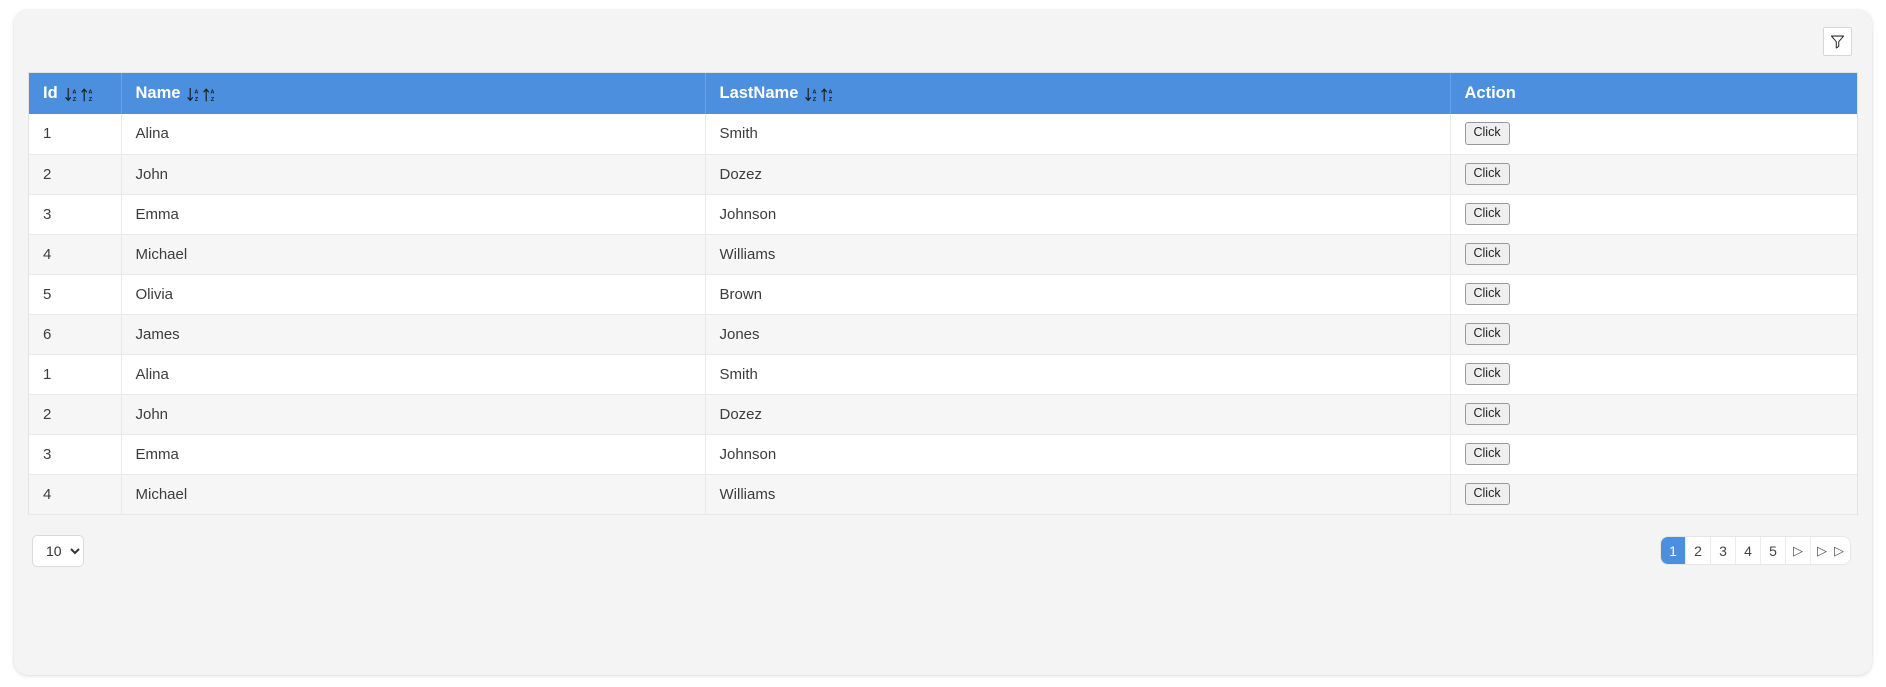  I want to click on column-header-action: Action, so click(1653, 93).